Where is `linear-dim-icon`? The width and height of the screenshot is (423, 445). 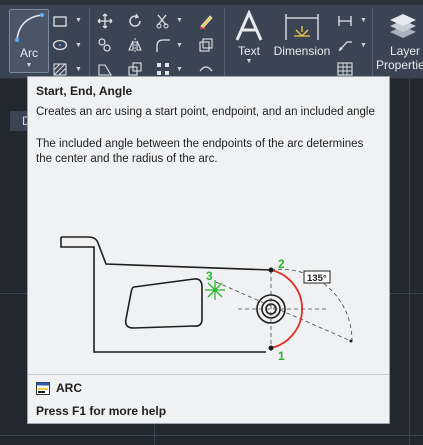
linear-dim-icon is located at coordinates (345, 21).